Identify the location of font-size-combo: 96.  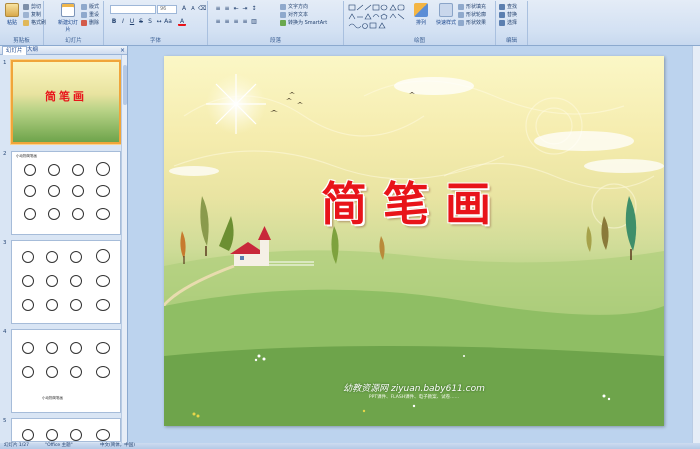
(167, 9).